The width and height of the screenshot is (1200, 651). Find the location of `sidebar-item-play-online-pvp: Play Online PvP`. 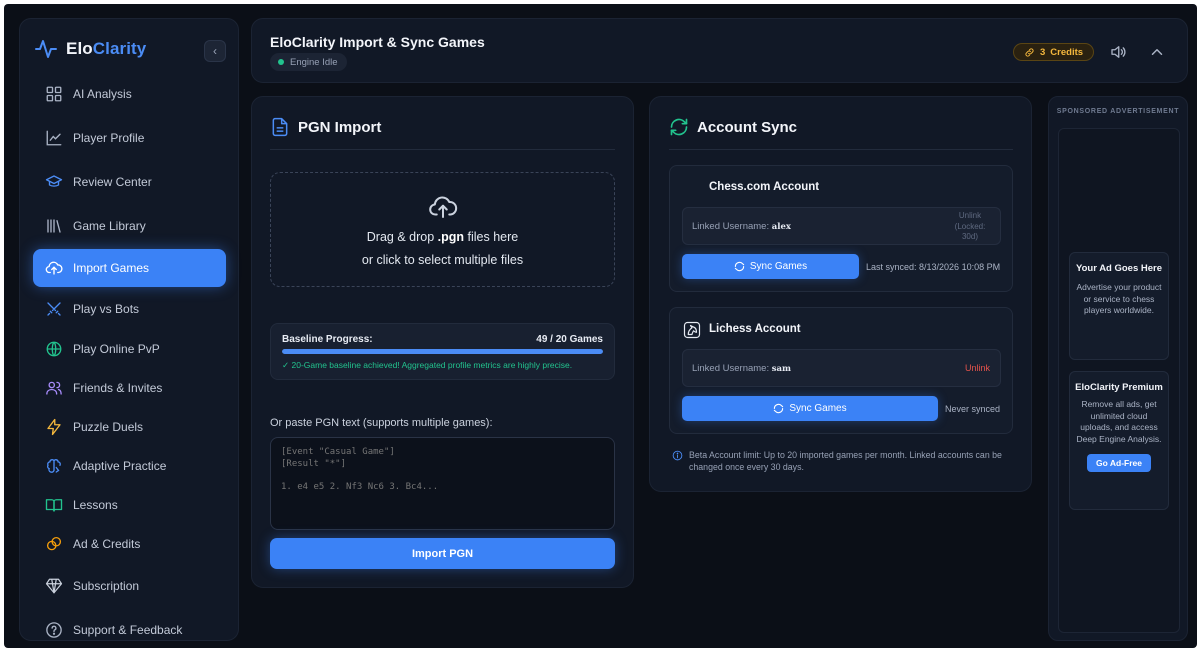

sidebar-item-play-online-pvp: Play Online PvP is located at coordinates (129, 348).